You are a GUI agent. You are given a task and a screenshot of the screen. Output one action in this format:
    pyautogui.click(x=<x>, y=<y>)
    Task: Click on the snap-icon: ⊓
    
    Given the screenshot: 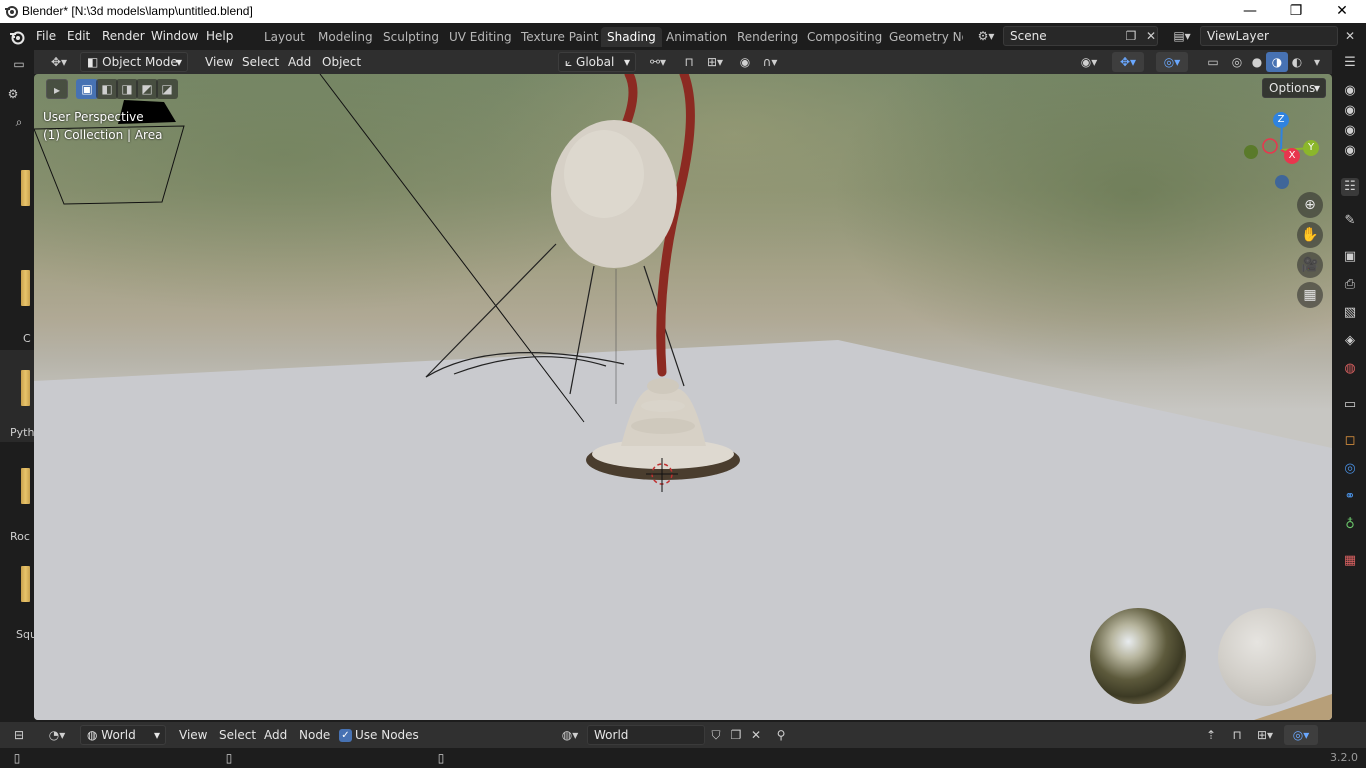 What is the action you would take?
    pyautogui.click(x=689, y=62)
    